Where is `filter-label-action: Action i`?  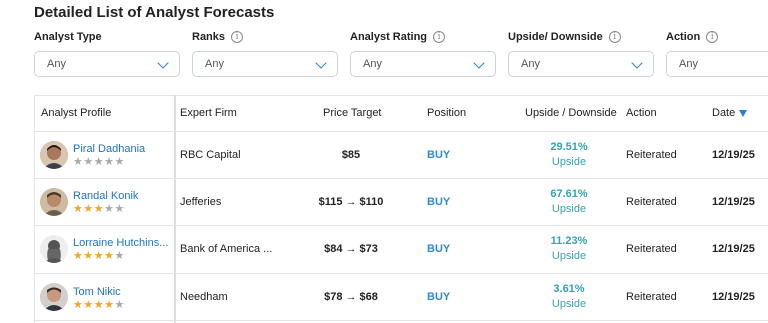
filter-label-action: Action i is located at coordinates (692, 37).